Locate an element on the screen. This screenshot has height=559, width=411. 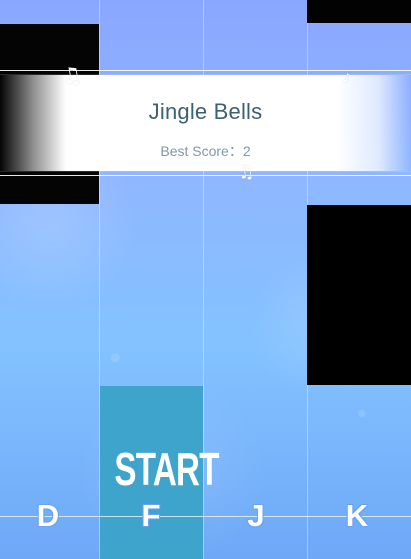
best-score: Best Score：2 is located at coordinates (205, 151).